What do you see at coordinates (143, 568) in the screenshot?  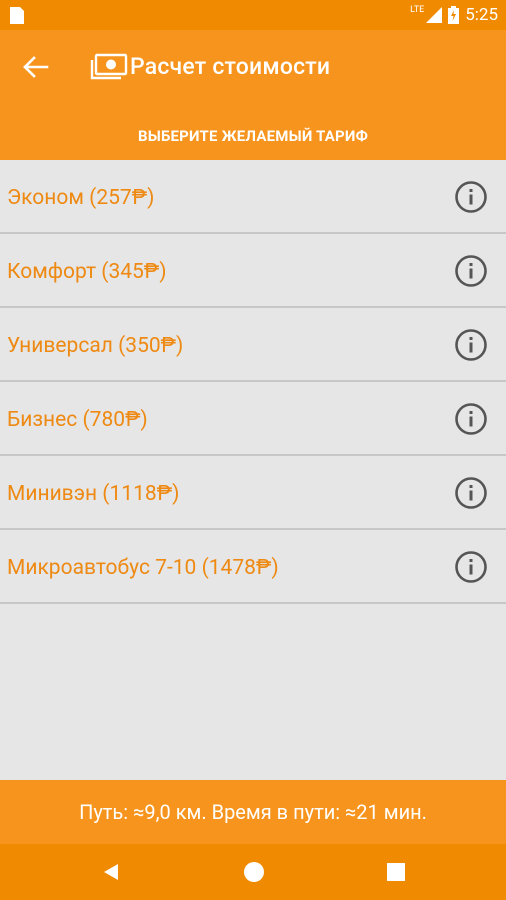 I see `tariff-label: Микроавтобус 7-10 (1478₱)` at bounding box center [143, 568].